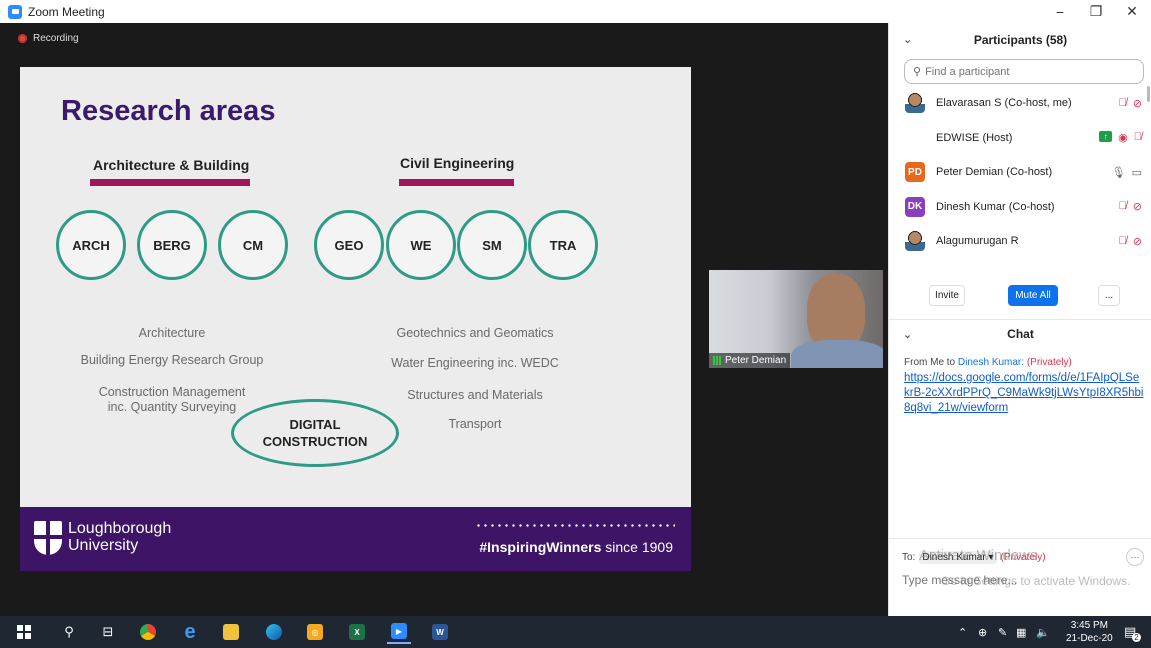 The height and width of the screenshot is (648, 1151). What do you see at coordinates (172, 245) in the screenshot?
I see `circle-berg: BERG` at bounding box center [172, 245].